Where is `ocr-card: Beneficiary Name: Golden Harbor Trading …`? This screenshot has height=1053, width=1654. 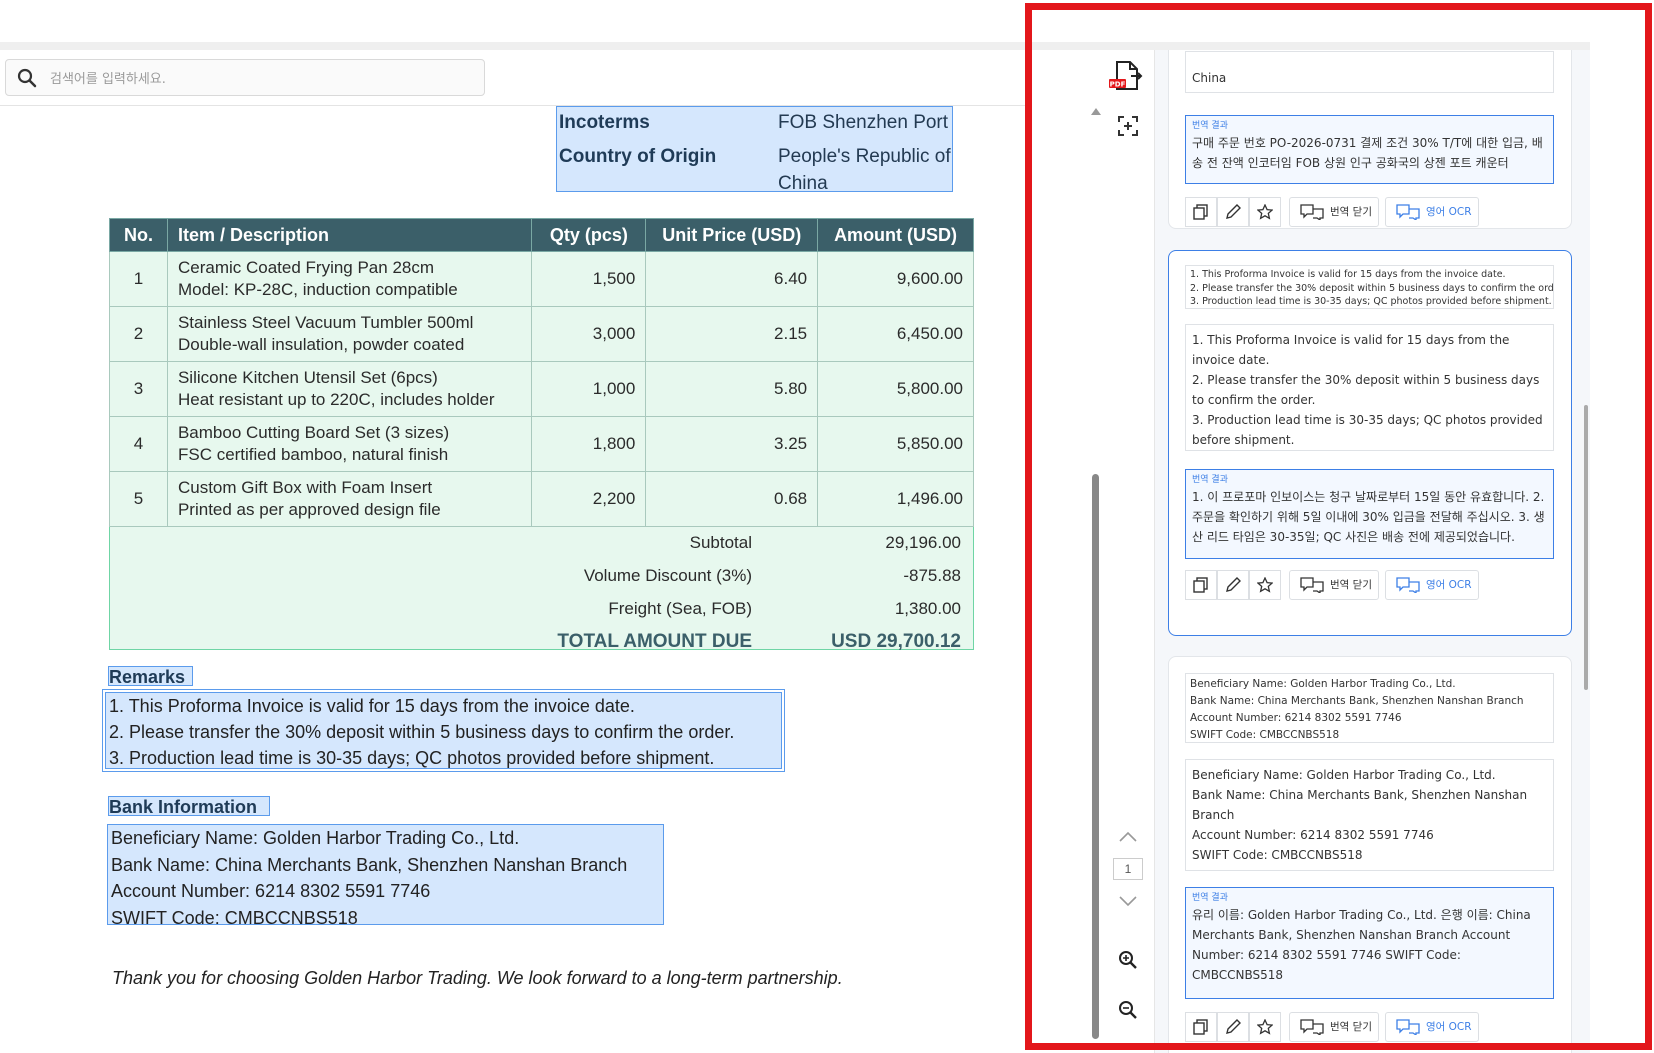 ocr-card: Beneficiary Name: Golden Harbor Trading … is located at coordinates (1370, 854).